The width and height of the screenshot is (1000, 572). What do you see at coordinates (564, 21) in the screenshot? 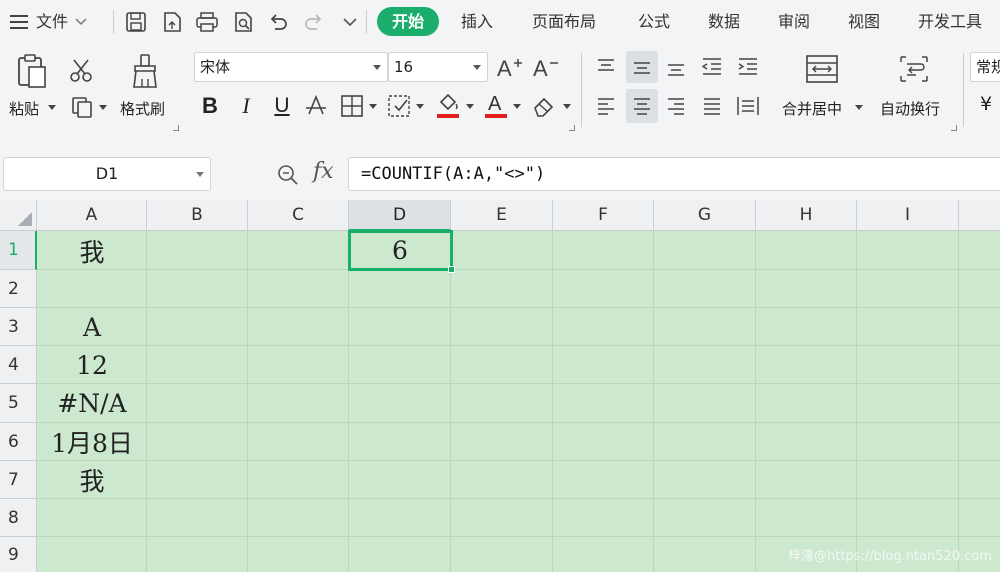
I see `tab-page-layout: 页面布局` at bounding box center [564, 21].